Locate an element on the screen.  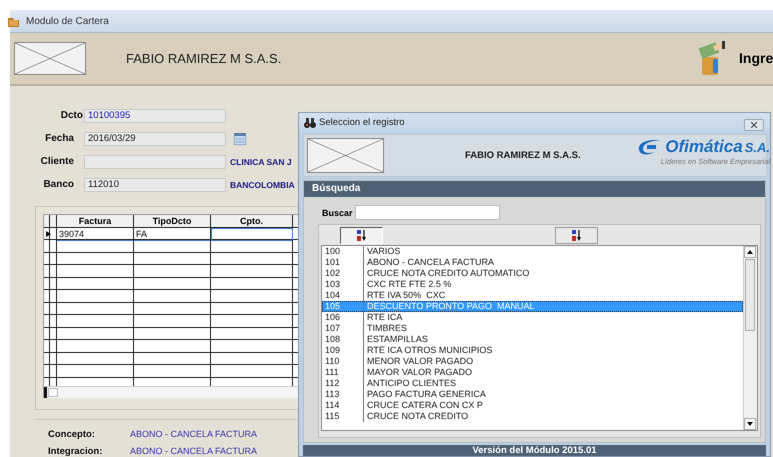
list-row: 101 ABONO - CANCELA FACTURA is located at coordinates (532, 262).